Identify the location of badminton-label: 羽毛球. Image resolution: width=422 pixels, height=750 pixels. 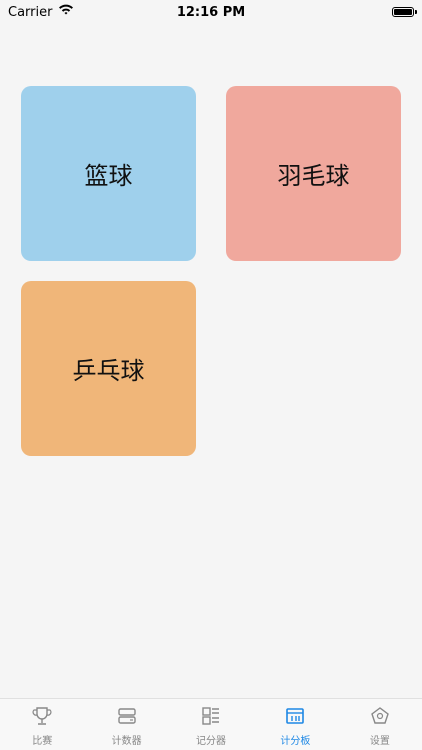
(313, 176).